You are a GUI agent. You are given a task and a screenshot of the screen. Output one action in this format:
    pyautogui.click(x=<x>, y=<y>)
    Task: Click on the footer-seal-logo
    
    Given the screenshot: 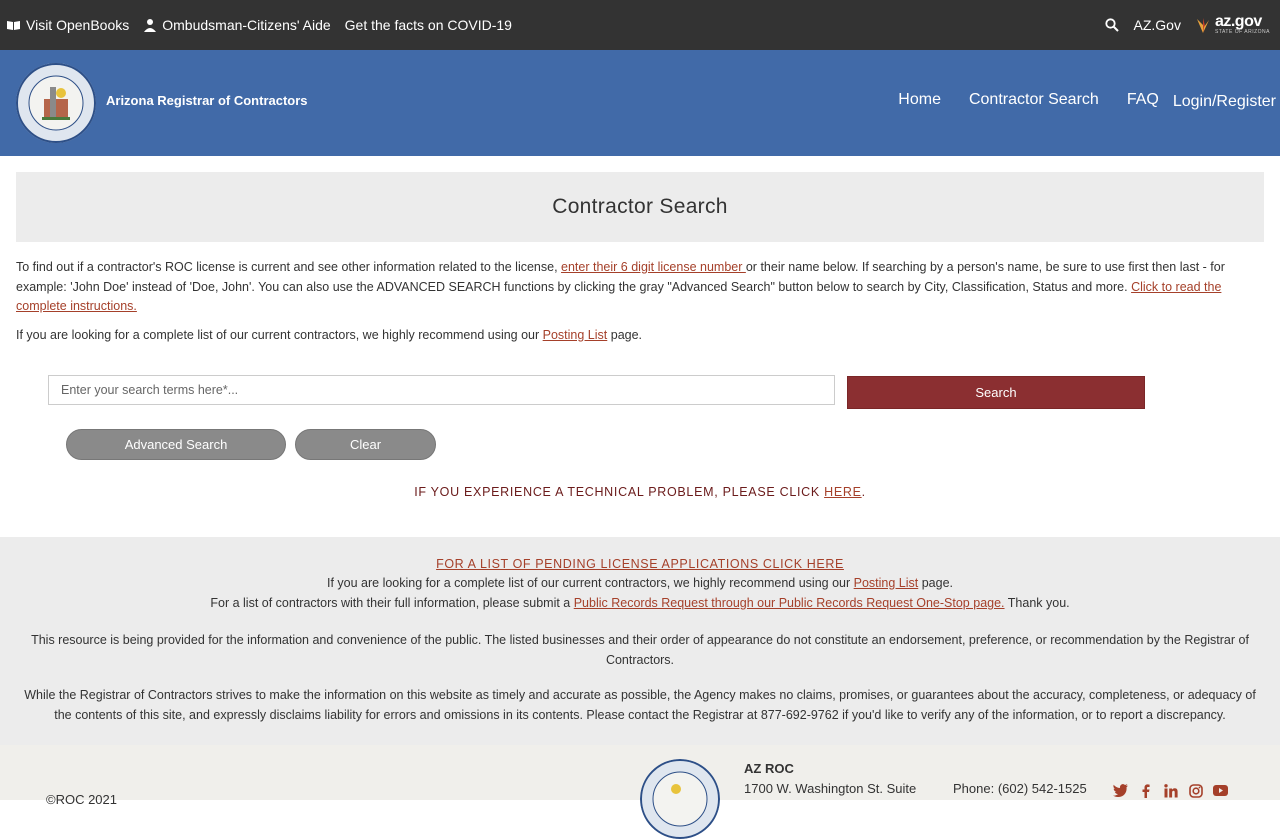 What is the action you would take?
    pyautogui.click(x=680, y=799)
    